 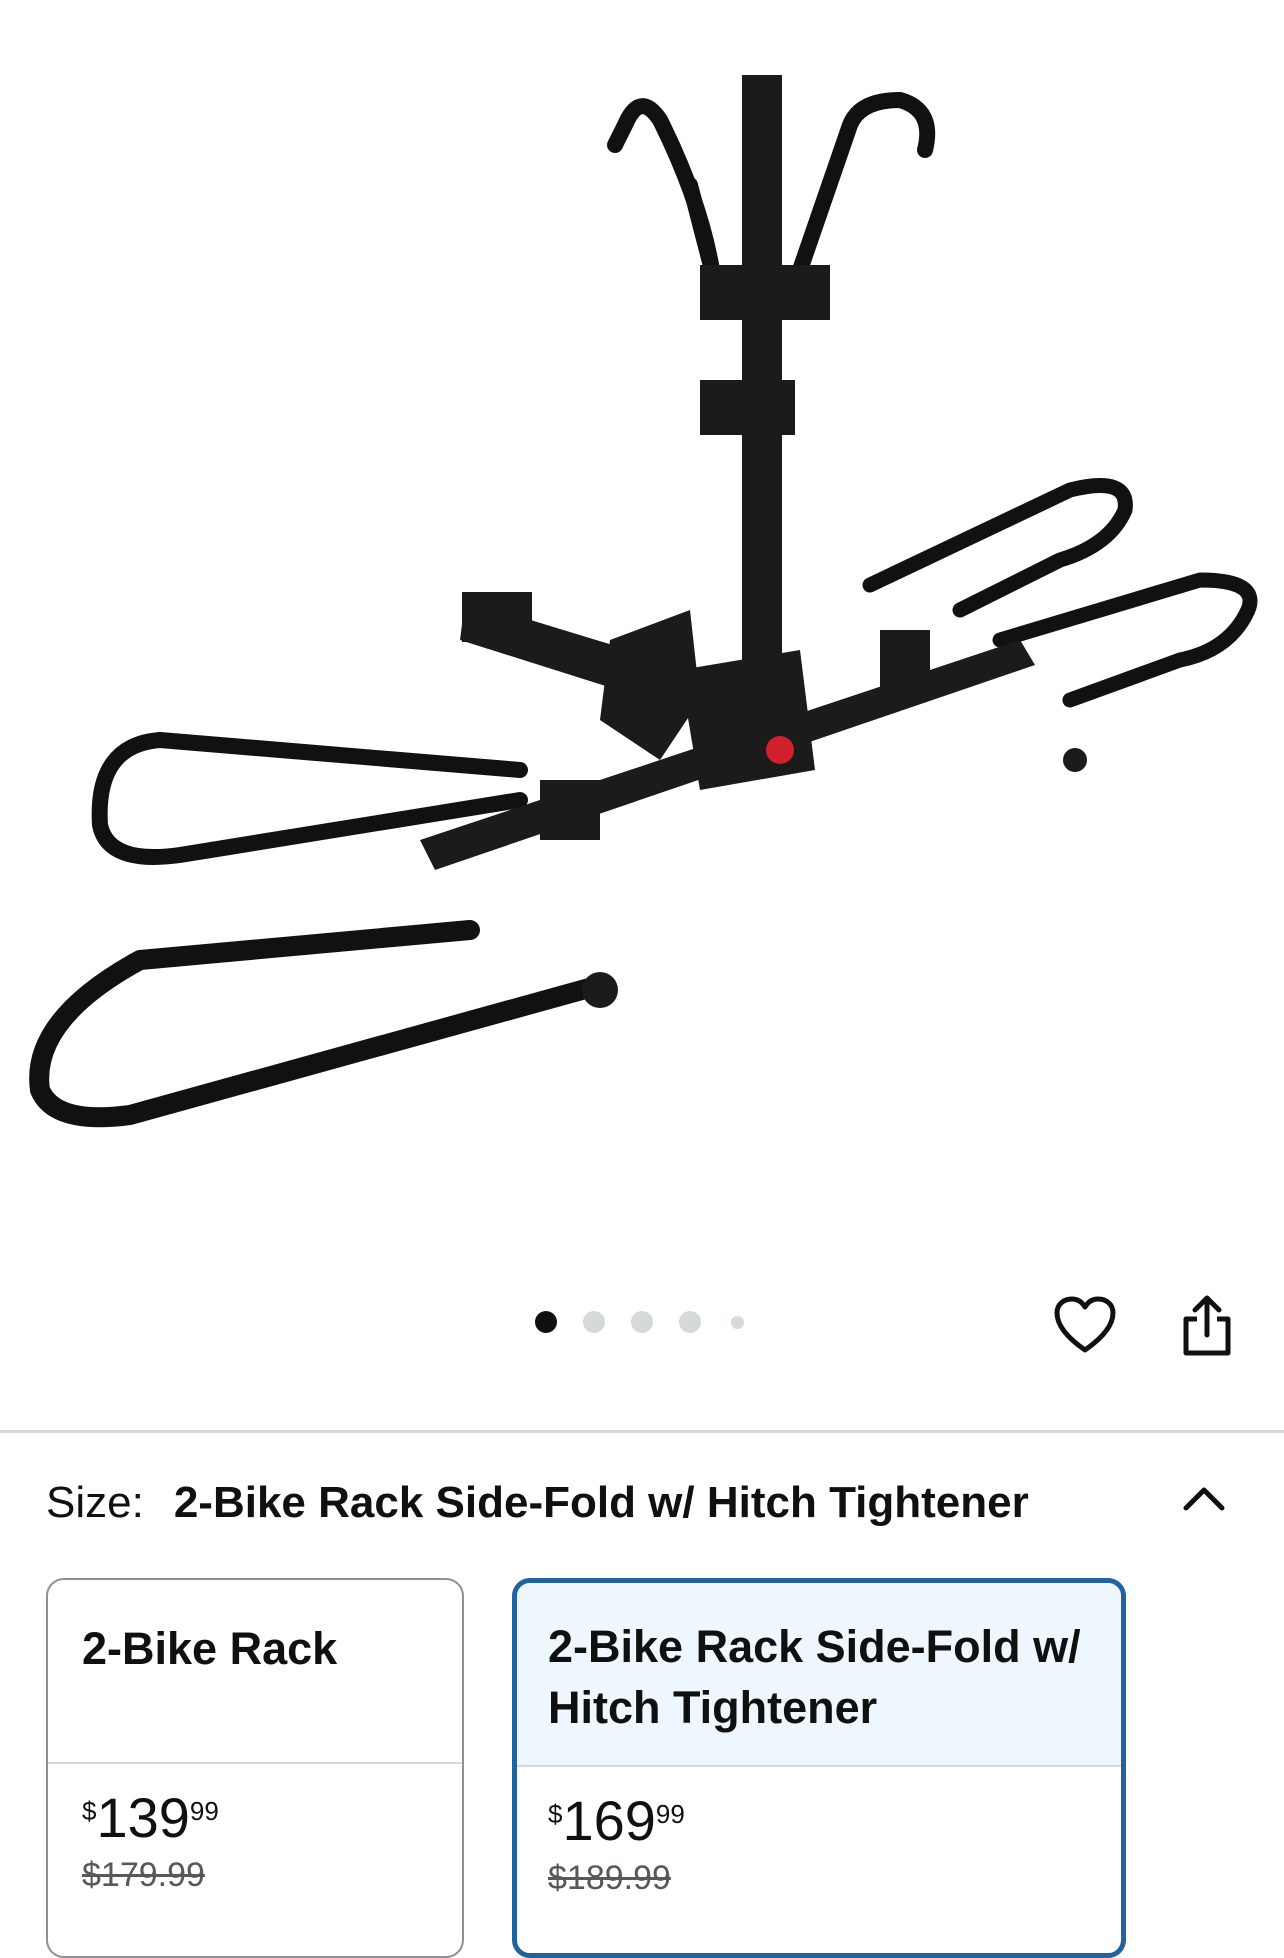 I want to click on option-price-block: $ 169 99 $189.99, so click(x=819, y=1832).